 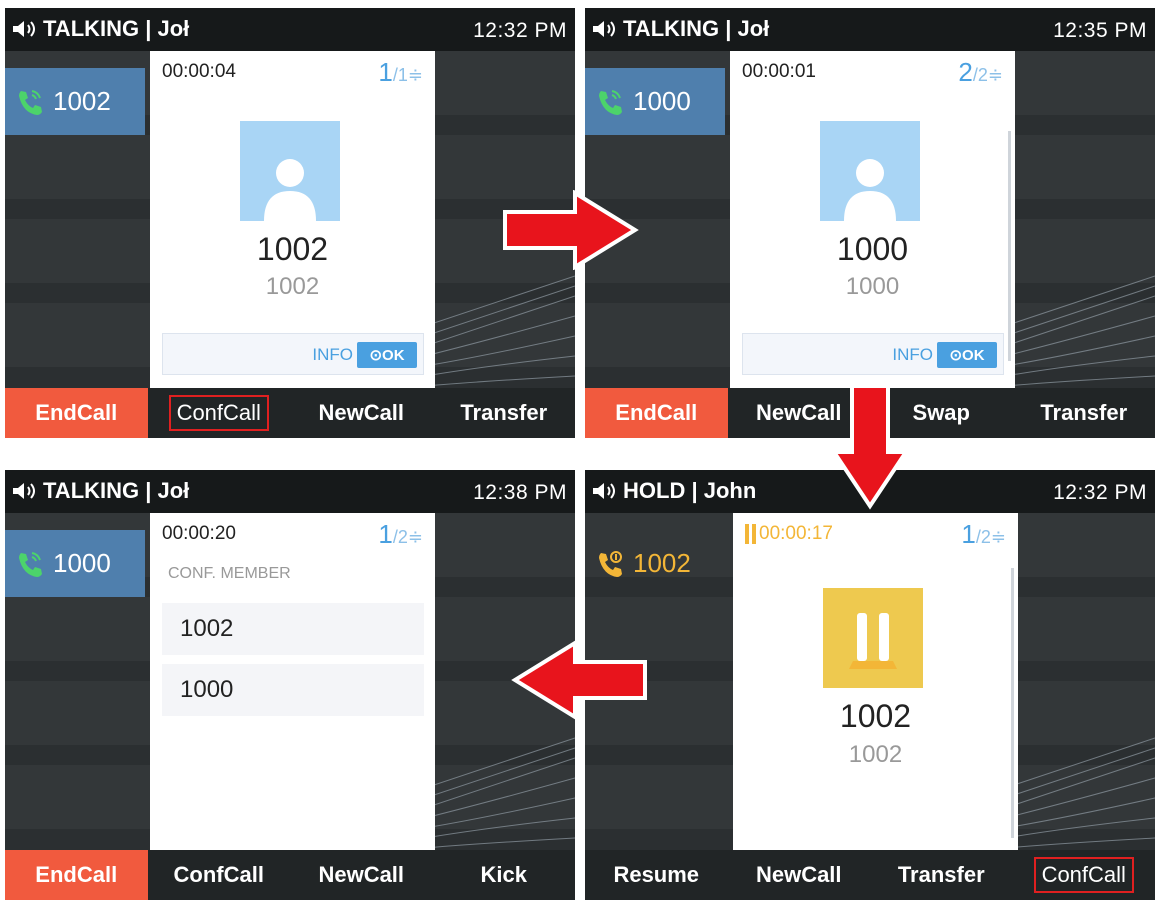 What do you see at coordinates (941, 412) in the screenshot?
I see `softkey-label: Swap` at bounding box center [941, 412].